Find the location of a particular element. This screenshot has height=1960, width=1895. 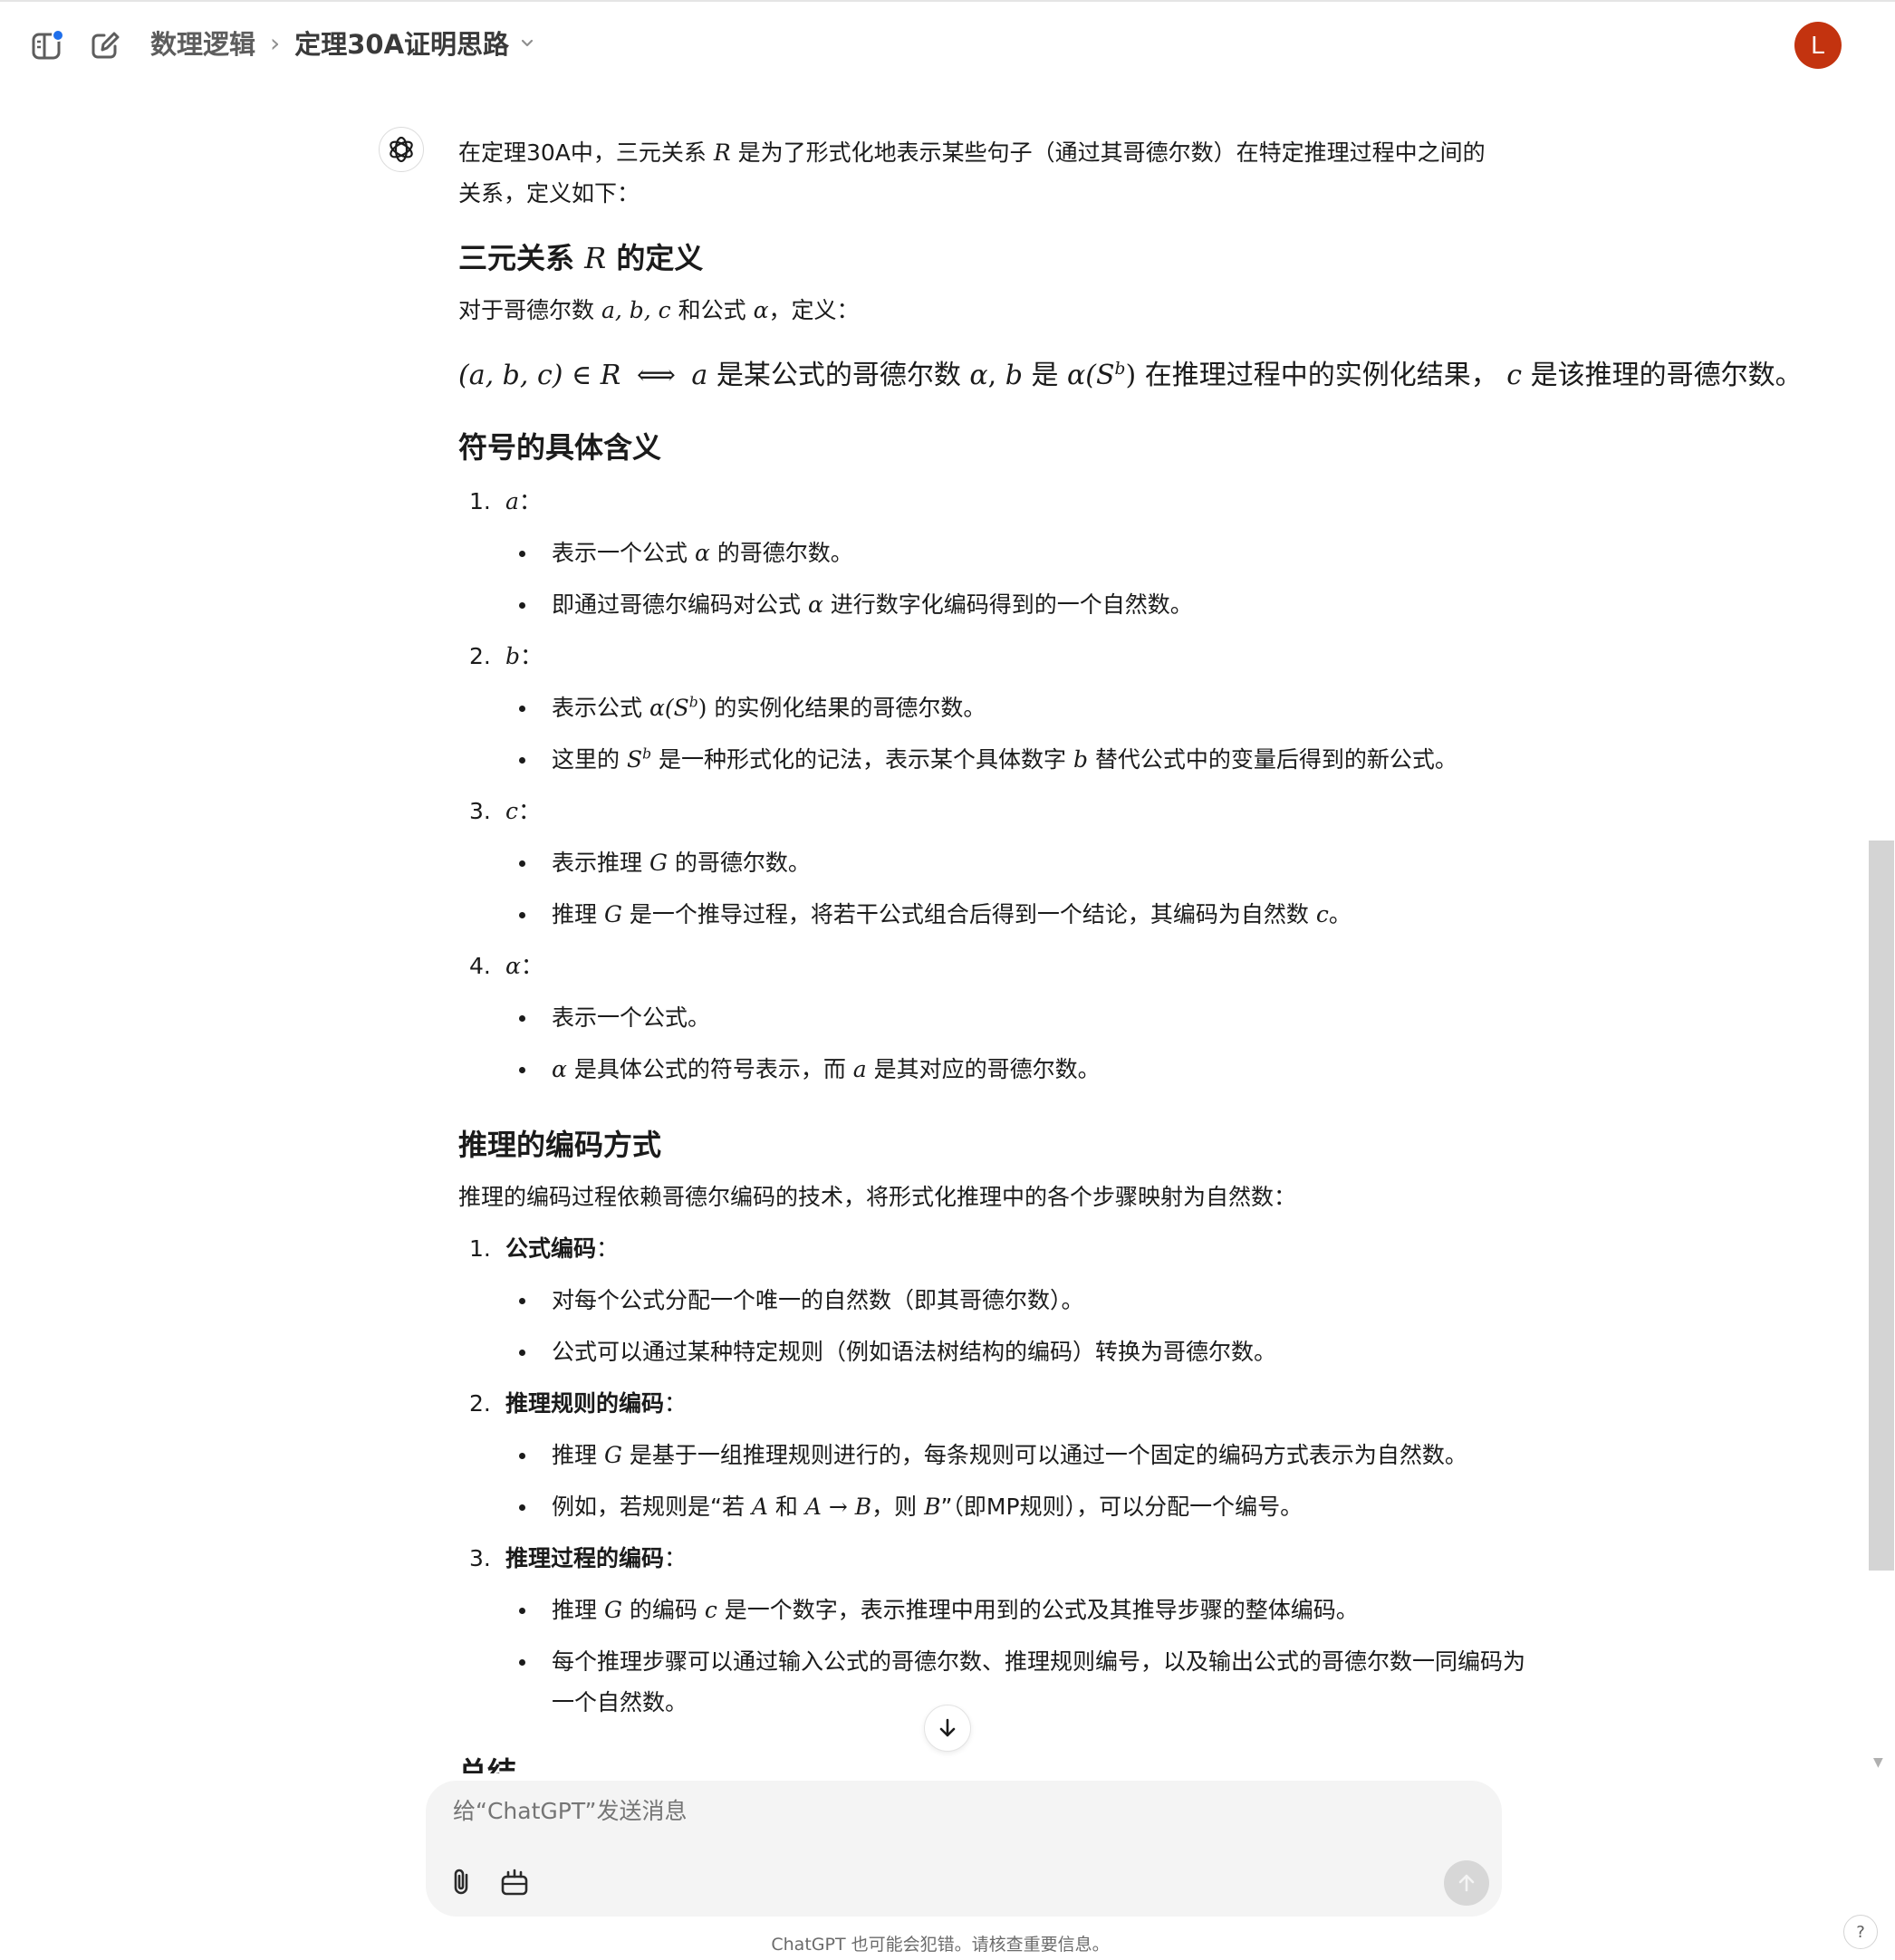

heading-encoding: 推理的编码方式 is located at coordinates (560, 1145).